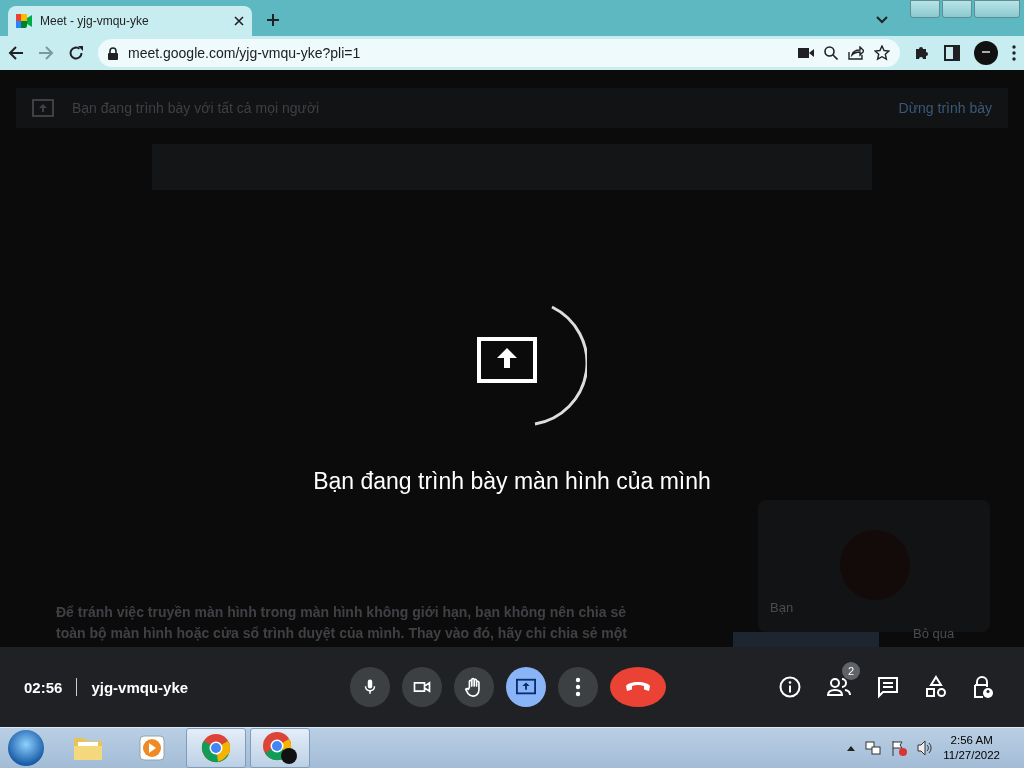 Image resolution: width=1024 pixels, height=768 pixels. I want to click on taskbar-clock: 2:56 AM 11/27/2022, so click(971, 748).